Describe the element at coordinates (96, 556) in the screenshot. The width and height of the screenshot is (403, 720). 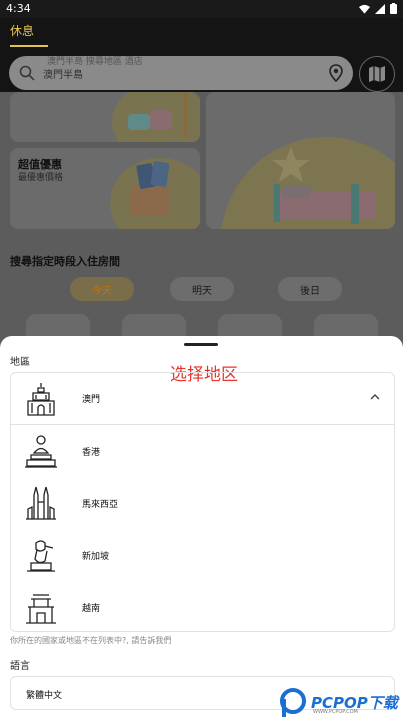
I see `region-name: 新加坡` at that location.